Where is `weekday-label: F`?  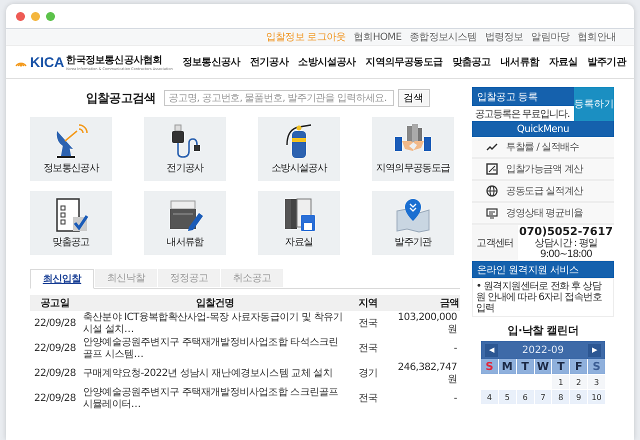 weekday-label: F is located at coordinates (579, 366).